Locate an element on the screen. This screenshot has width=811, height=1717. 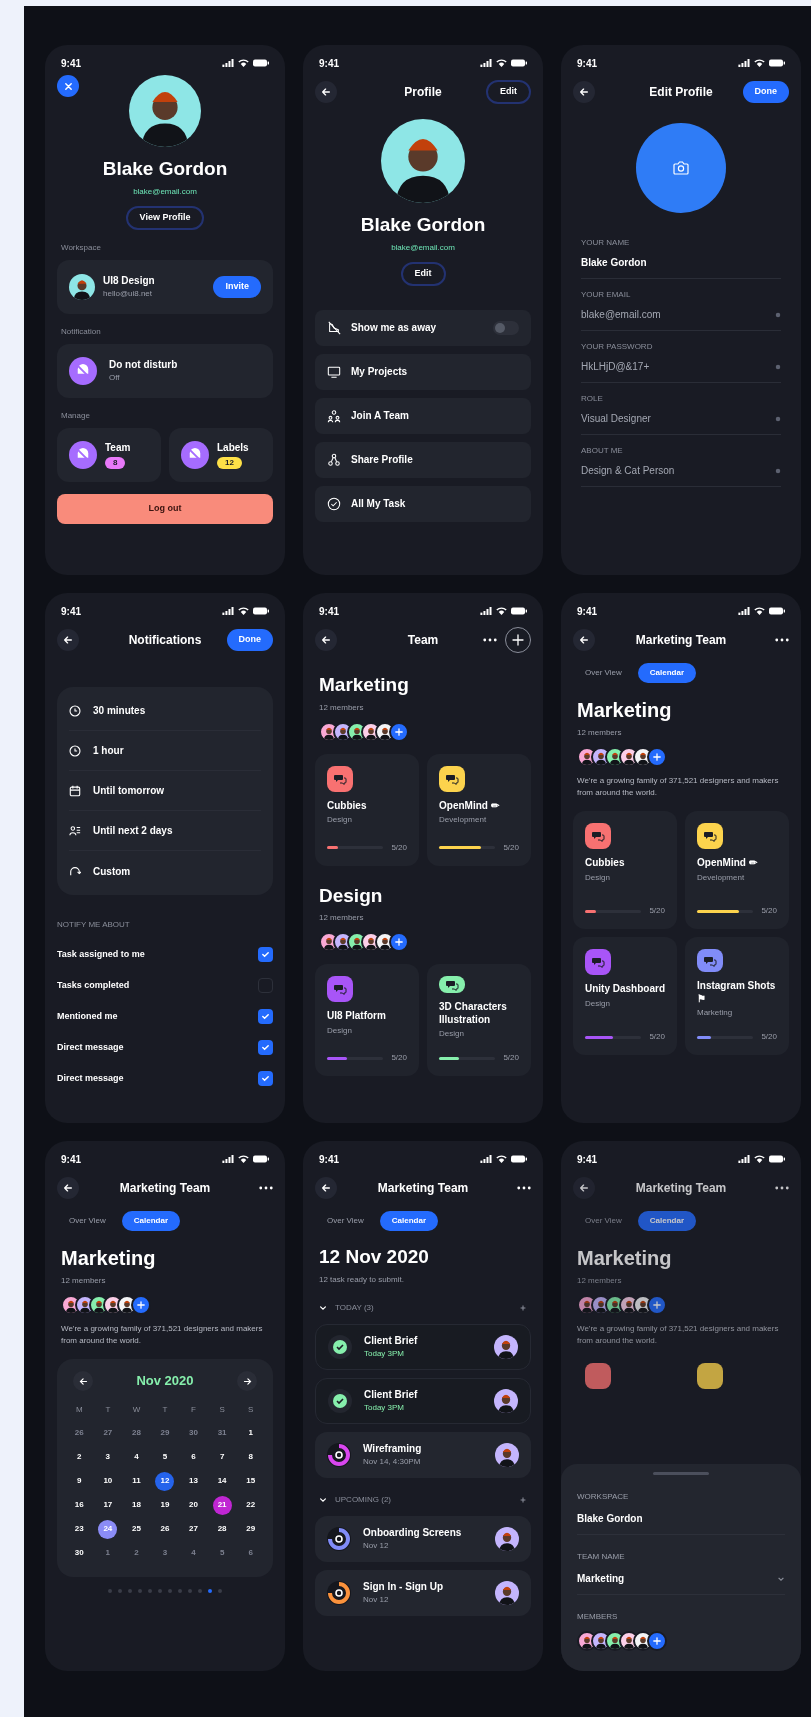
menu-item: All My Task is located at coordinates (423, 503).